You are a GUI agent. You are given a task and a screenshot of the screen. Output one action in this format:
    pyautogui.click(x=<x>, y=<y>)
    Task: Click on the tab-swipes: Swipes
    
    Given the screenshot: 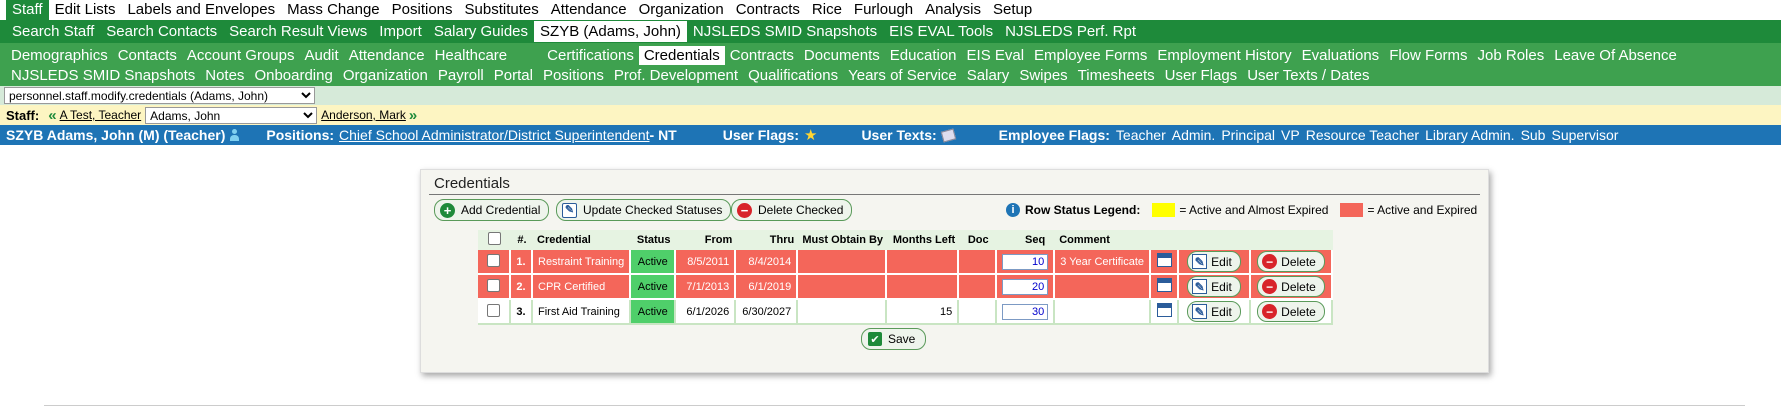 What is the action you would take?
    pyautogui.click(x=1043, y=75)
    